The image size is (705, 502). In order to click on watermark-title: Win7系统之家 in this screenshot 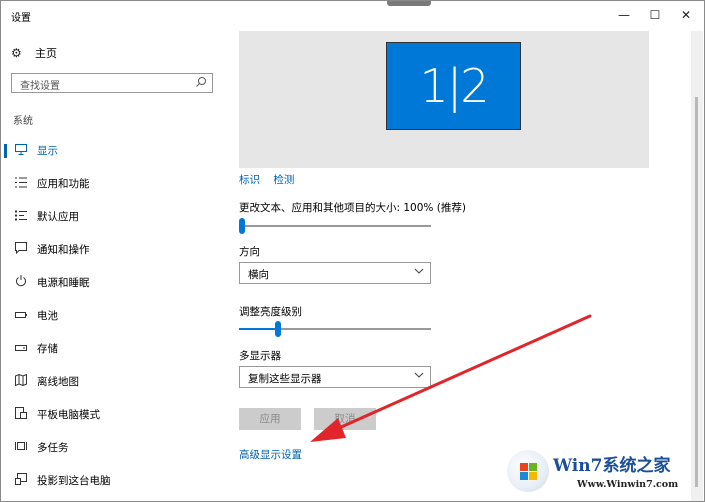, I will do `click(612, 466)`.